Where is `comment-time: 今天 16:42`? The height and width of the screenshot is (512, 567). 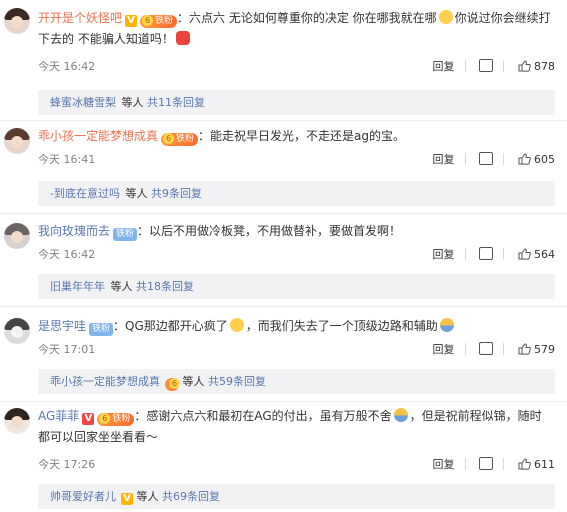 comment-time: 今天 16:42 is located at coordinates (67, 66).